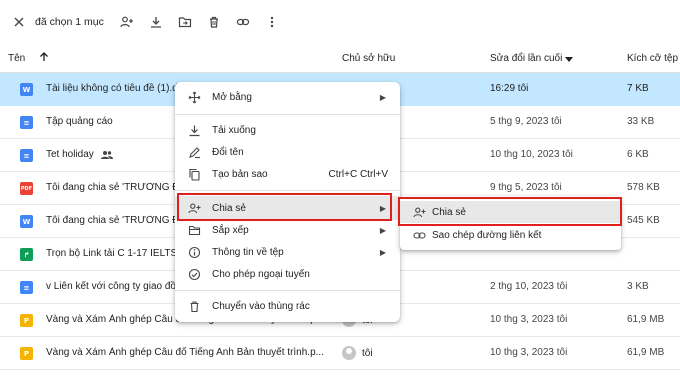  What do you see at coordinates (16, 58) in the screenshot?
I see `column-name: Tên` at bounding box center [16, 58].